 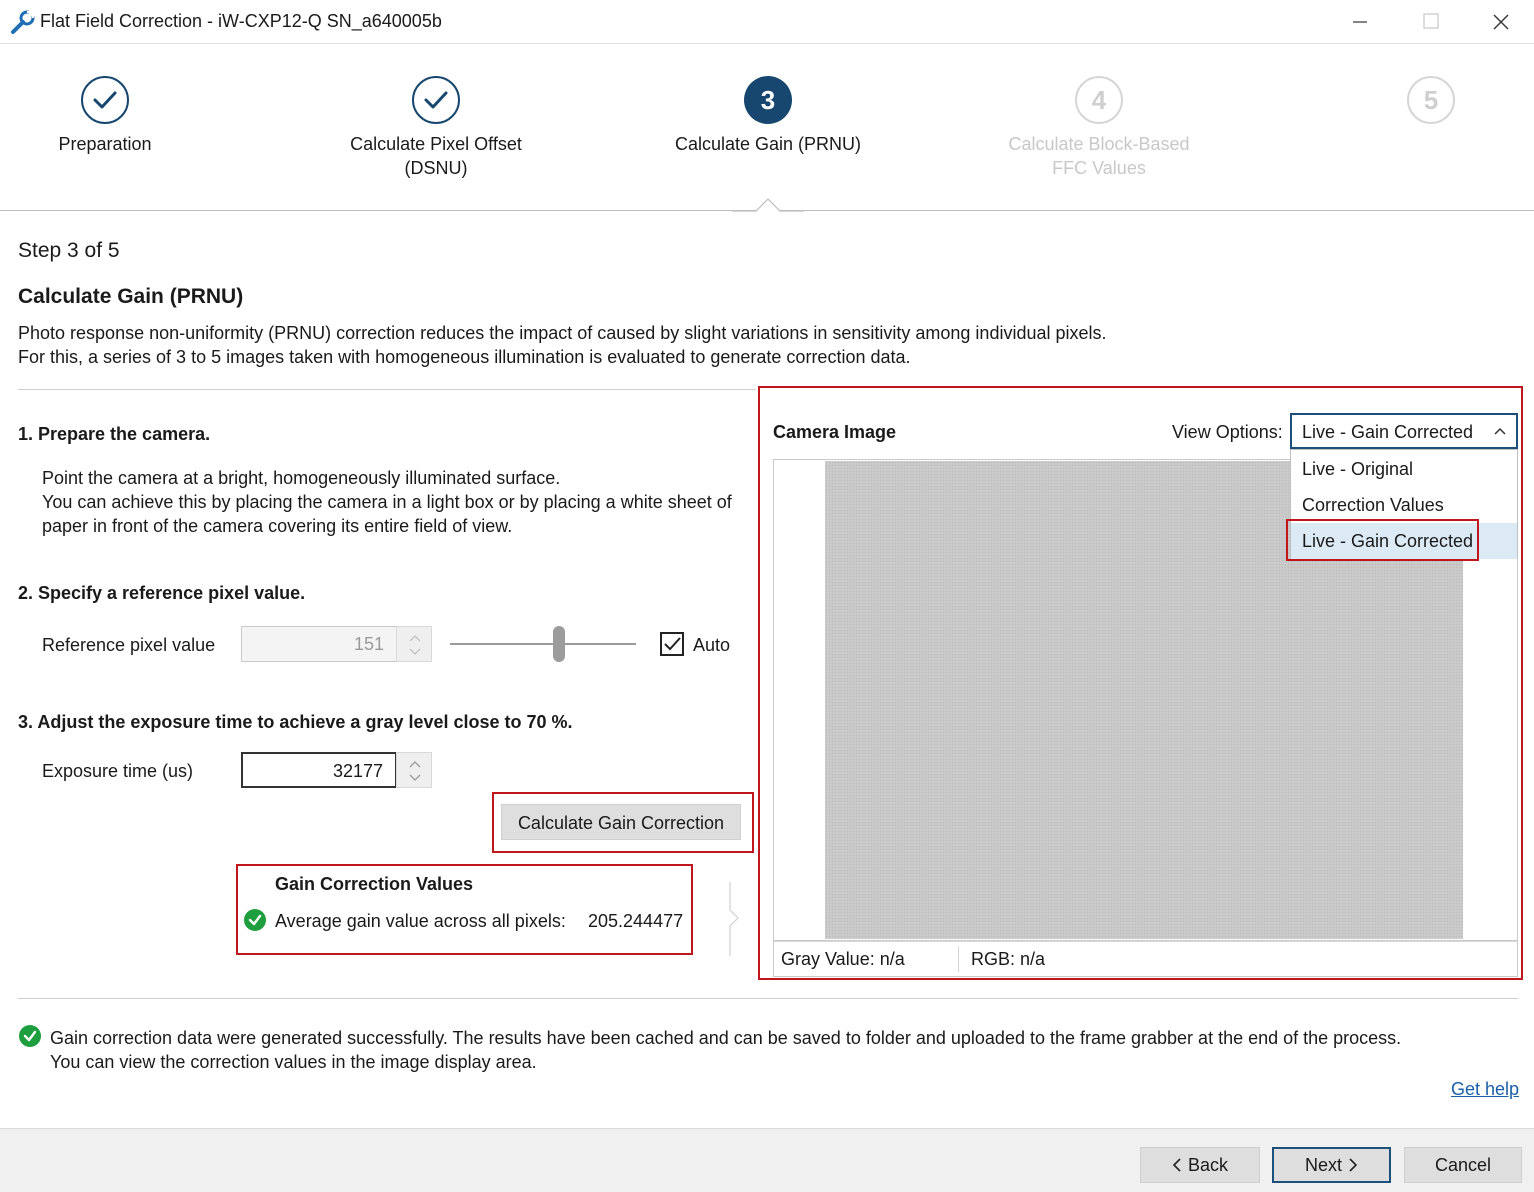 I want to click on step-4-label: Calculate Block-Based FFC Values, so click(x=1099, y=156).